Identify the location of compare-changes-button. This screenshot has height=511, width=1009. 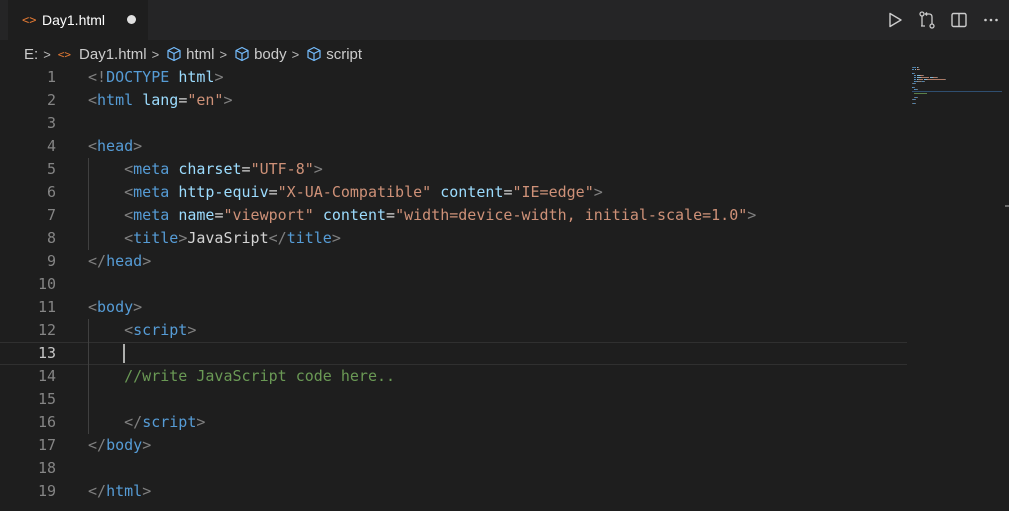
(927, 20).